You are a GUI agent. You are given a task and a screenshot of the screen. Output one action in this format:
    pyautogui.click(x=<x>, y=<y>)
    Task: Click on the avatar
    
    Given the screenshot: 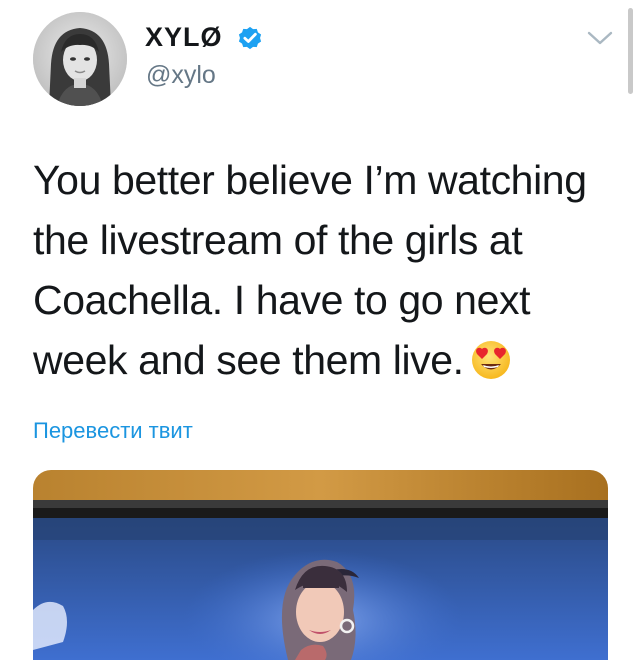 What is the action you would take?
    pyautogui.click(x=80, y=59)
    